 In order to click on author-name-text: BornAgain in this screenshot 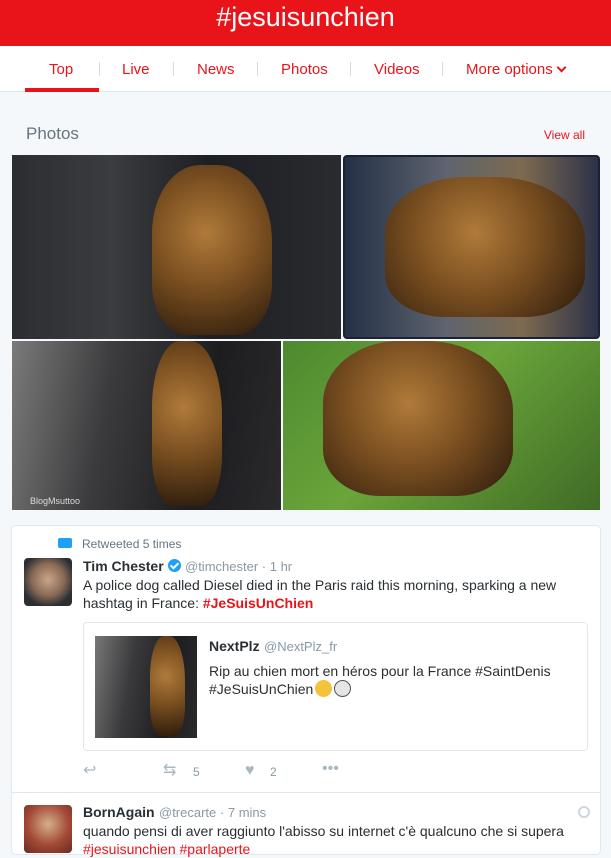, I will do `click(119, 812)`.